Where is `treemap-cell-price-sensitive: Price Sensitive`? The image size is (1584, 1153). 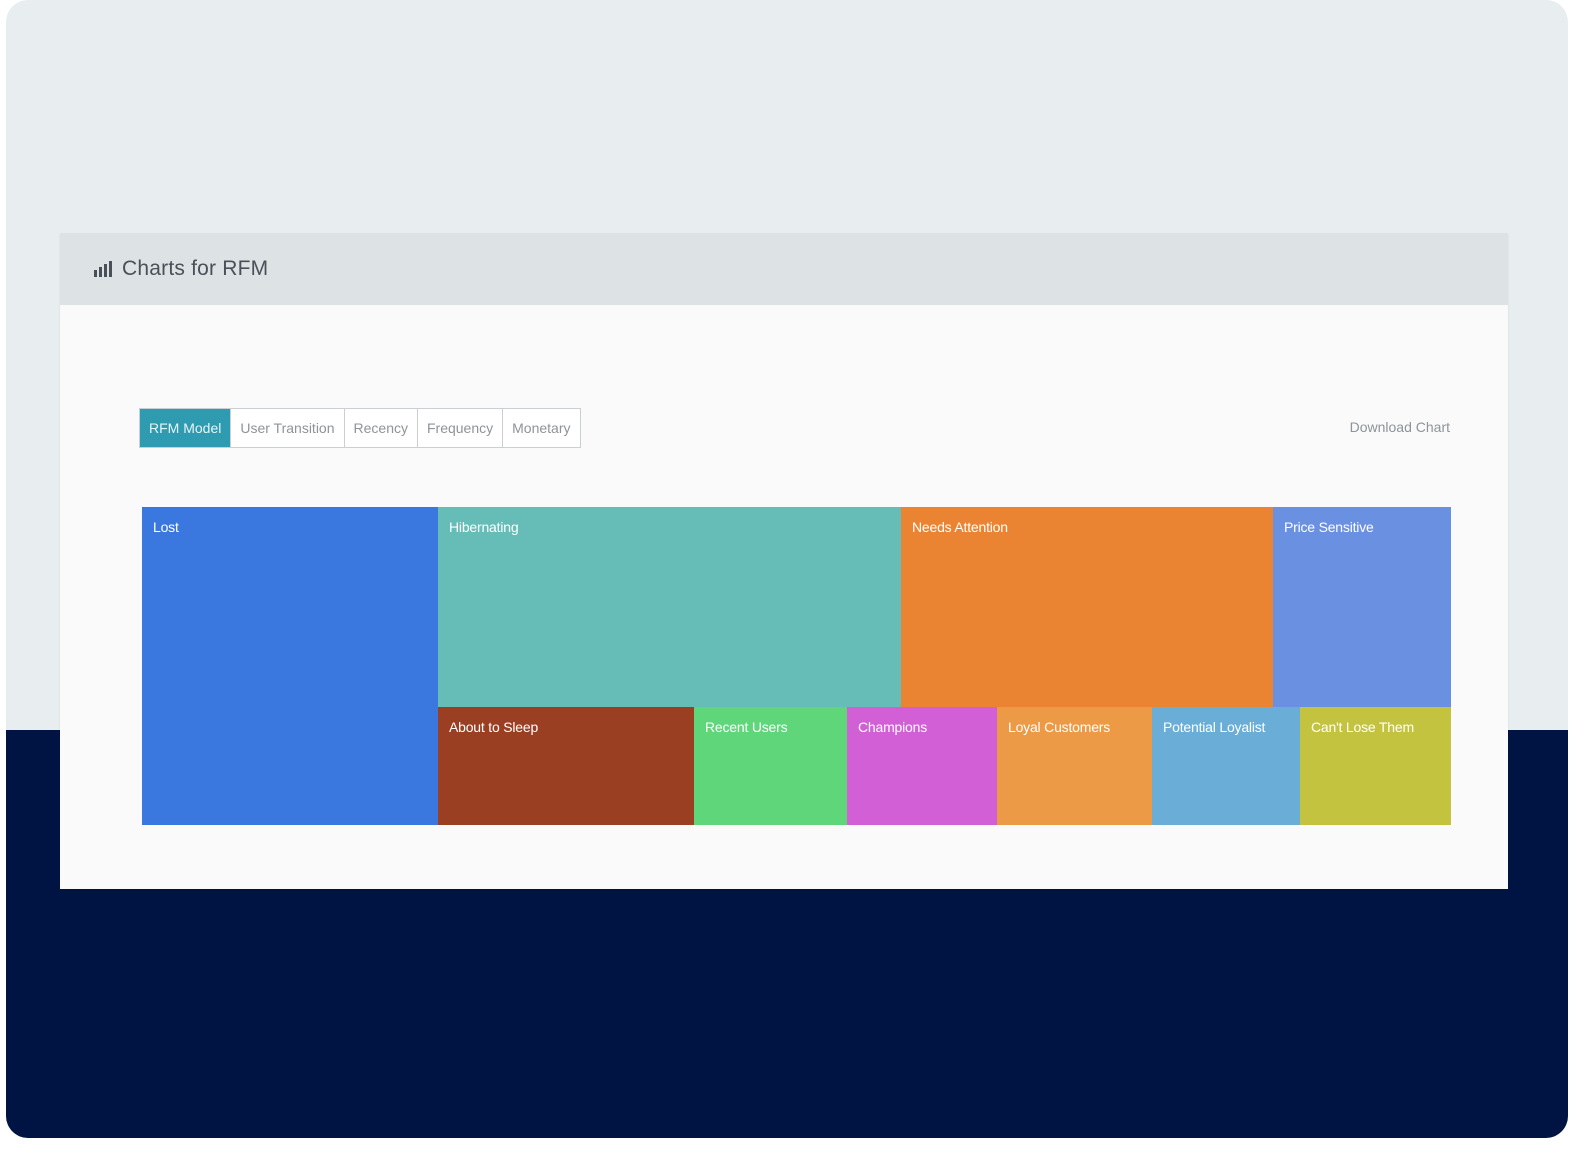
treemap-cell-price-sensitive: Price Sensitive is located at coordinates (1362, 607).